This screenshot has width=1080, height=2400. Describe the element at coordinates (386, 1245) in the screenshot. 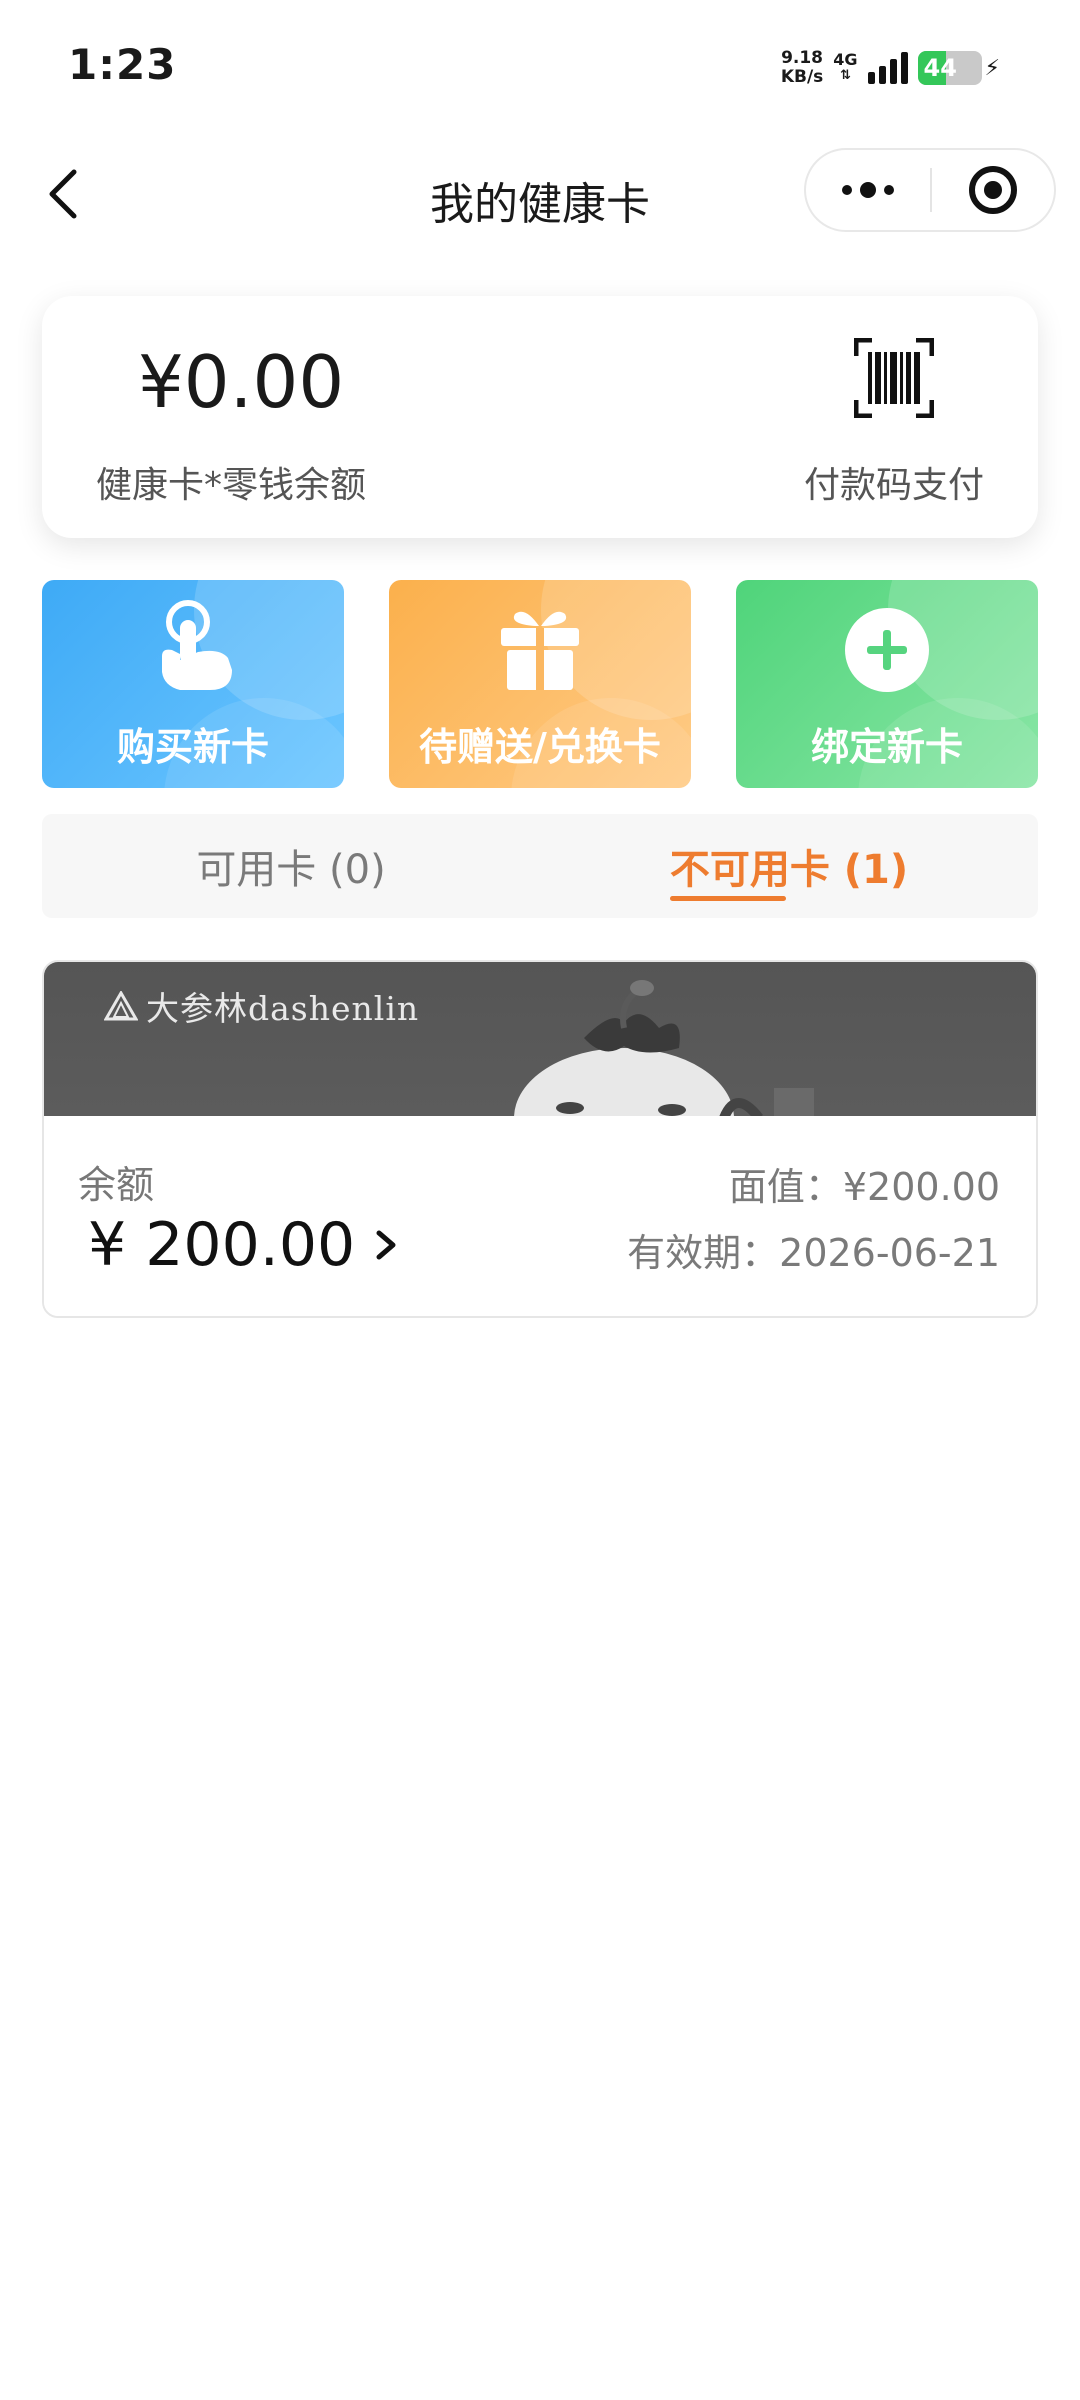

I see `chevron-right-icon` at that location.